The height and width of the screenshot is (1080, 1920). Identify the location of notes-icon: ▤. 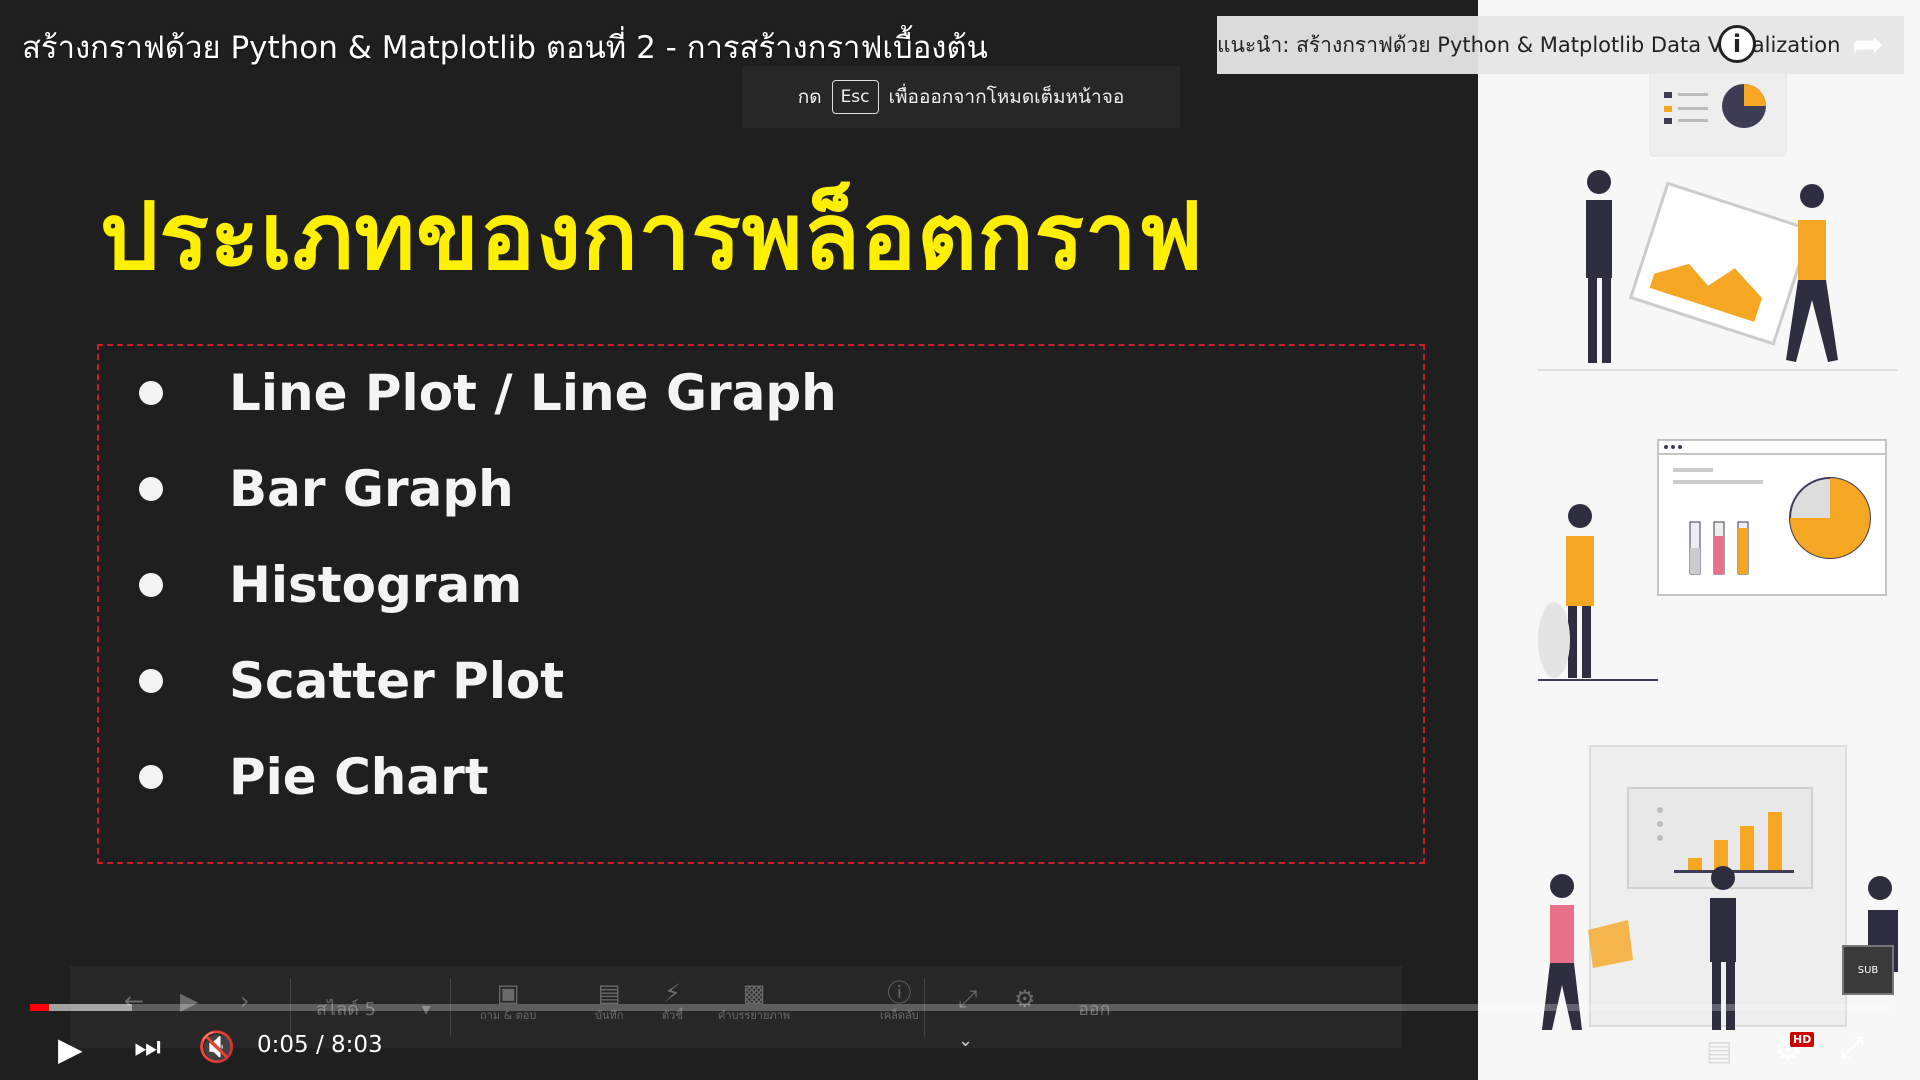
(609, 993).